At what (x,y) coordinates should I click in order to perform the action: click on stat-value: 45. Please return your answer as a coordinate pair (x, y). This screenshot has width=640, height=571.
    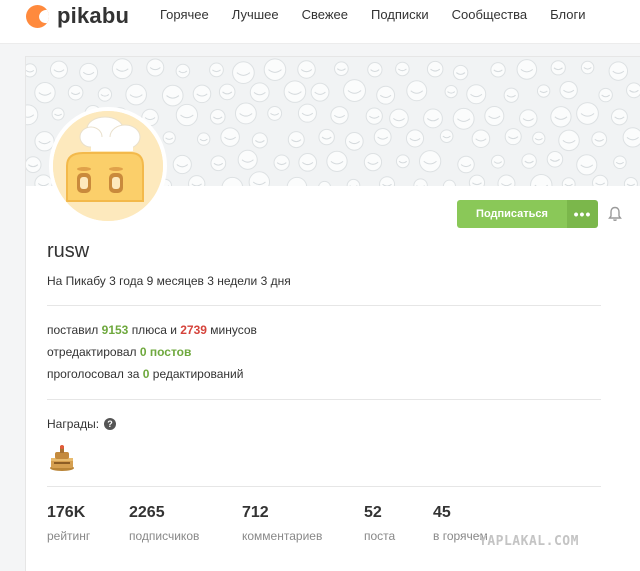
    Looking at the image, I should click on (442, 512).